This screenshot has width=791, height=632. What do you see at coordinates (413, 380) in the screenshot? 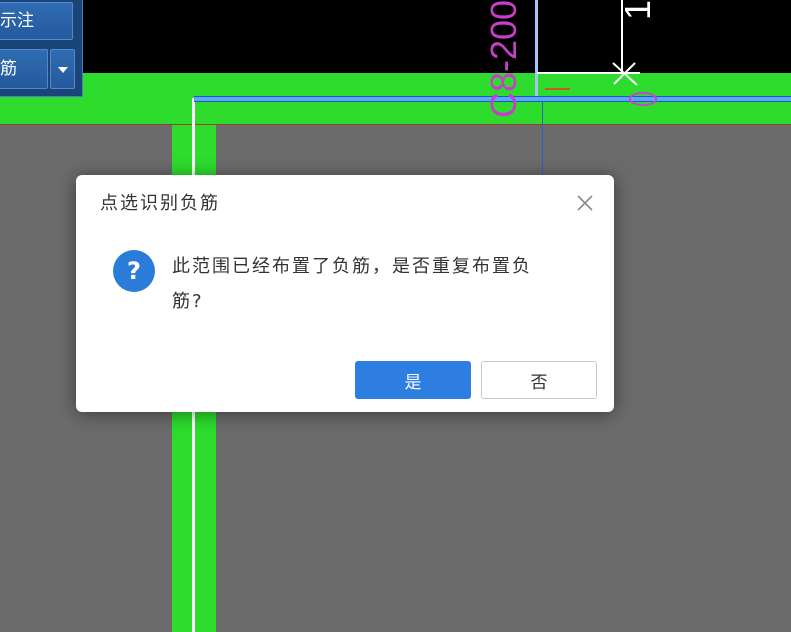
I see `yes-button: 是` at bounding box center [413, 380].